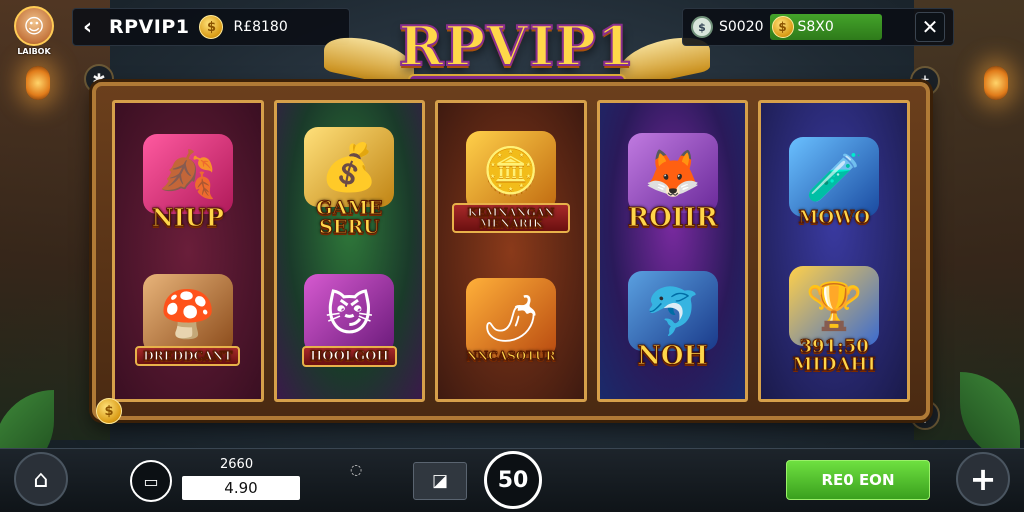 Image resolution: width=1024 pixels, height=512 pixels. What do you see at coordinates (187, 174) in the screenshot?
I see `leaf-symbol-icon: 🍂` at bounding box center [187, 174].